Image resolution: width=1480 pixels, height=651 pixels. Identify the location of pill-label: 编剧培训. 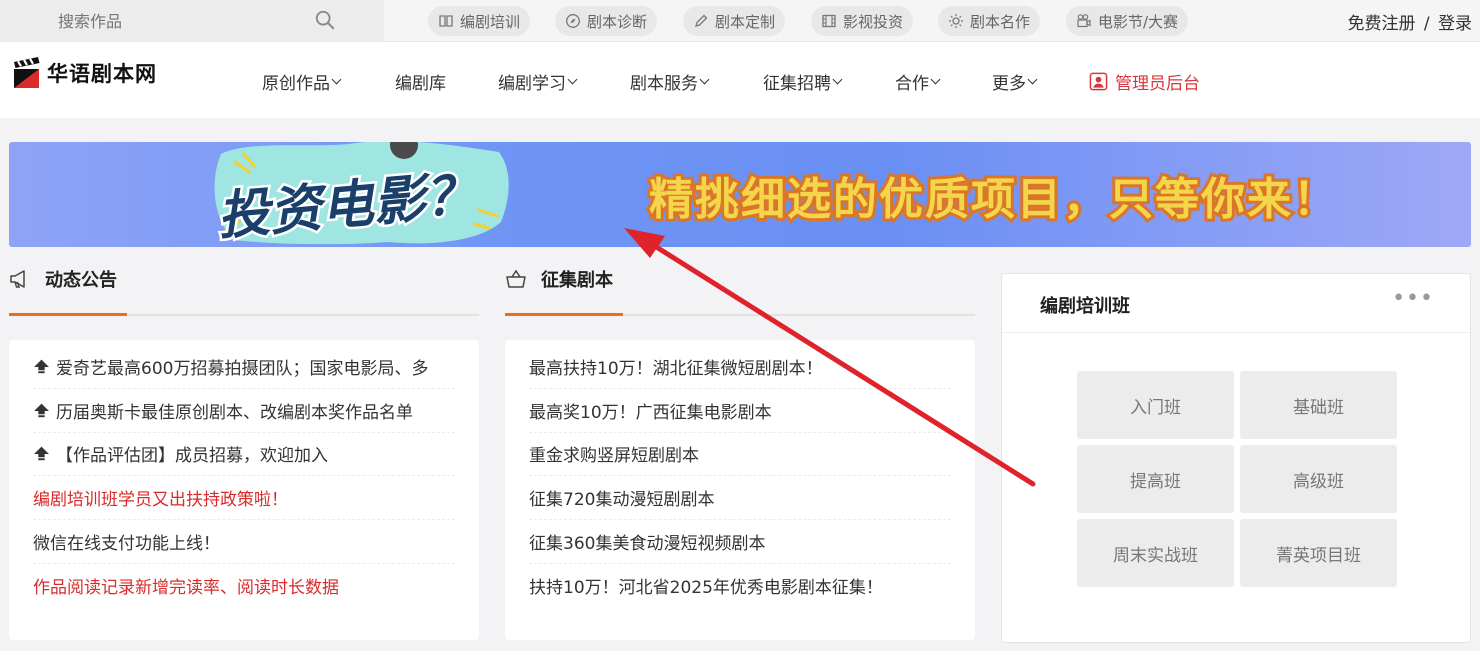
(490, 21).